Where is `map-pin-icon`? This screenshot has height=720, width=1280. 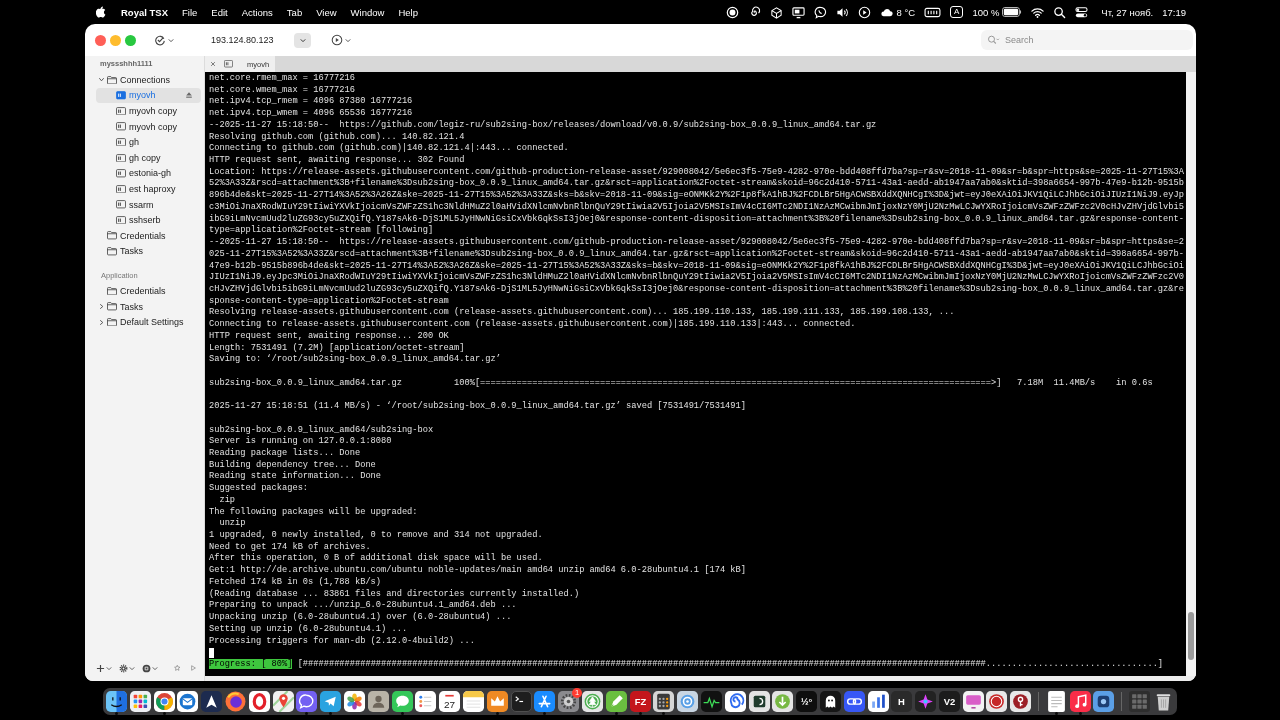 map-pin-icon is located at coordinates (283, 701).